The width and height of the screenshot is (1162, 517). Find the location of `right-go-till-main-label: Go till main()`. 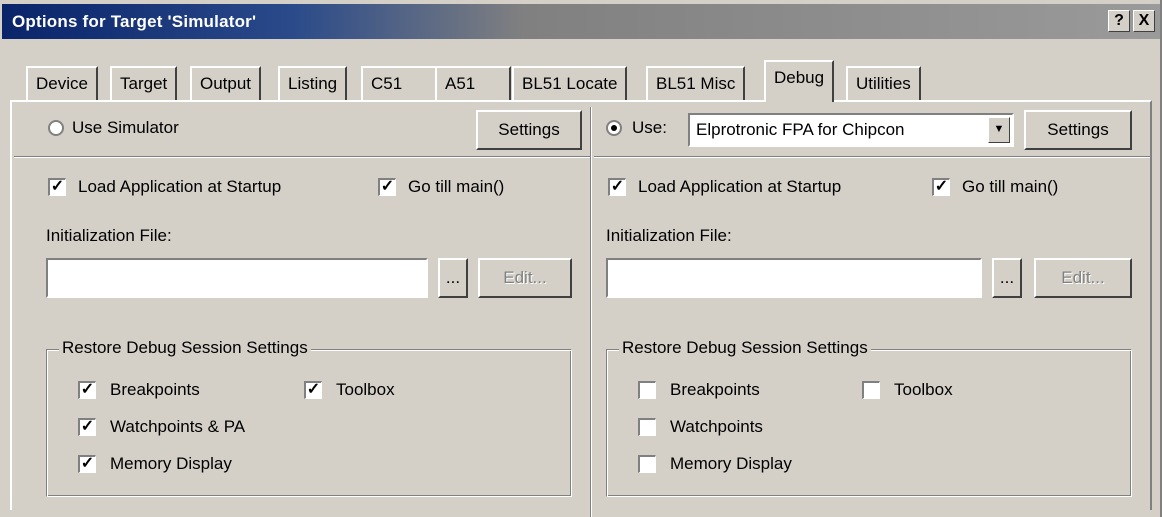

right-go-till-main-label: Go till main() is located at coordinates (1010, 186).